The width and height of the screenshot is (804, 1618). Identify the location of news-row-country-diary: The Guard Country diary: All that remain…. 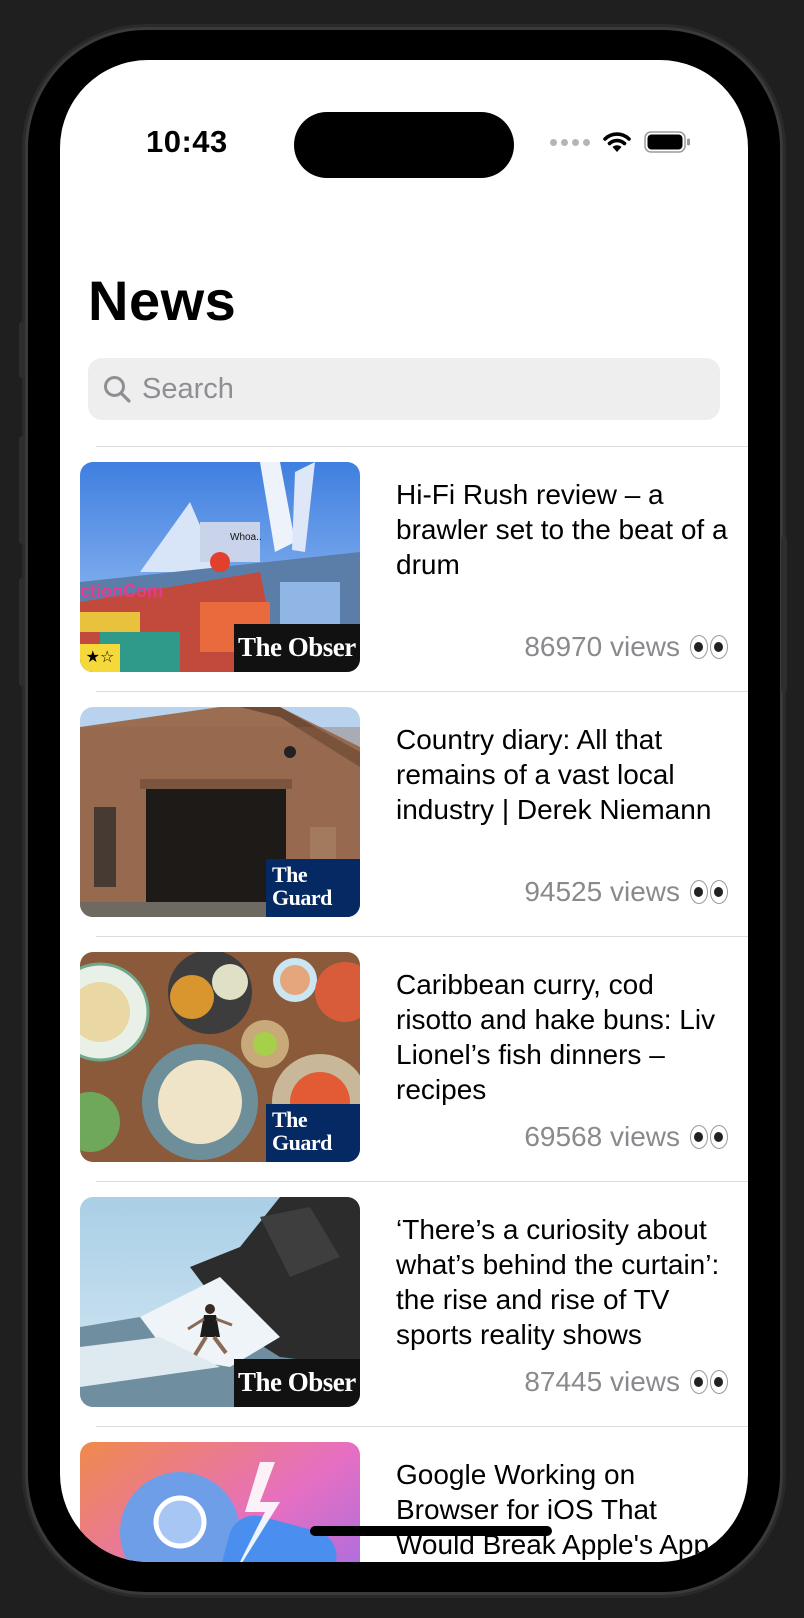
(404, 814).